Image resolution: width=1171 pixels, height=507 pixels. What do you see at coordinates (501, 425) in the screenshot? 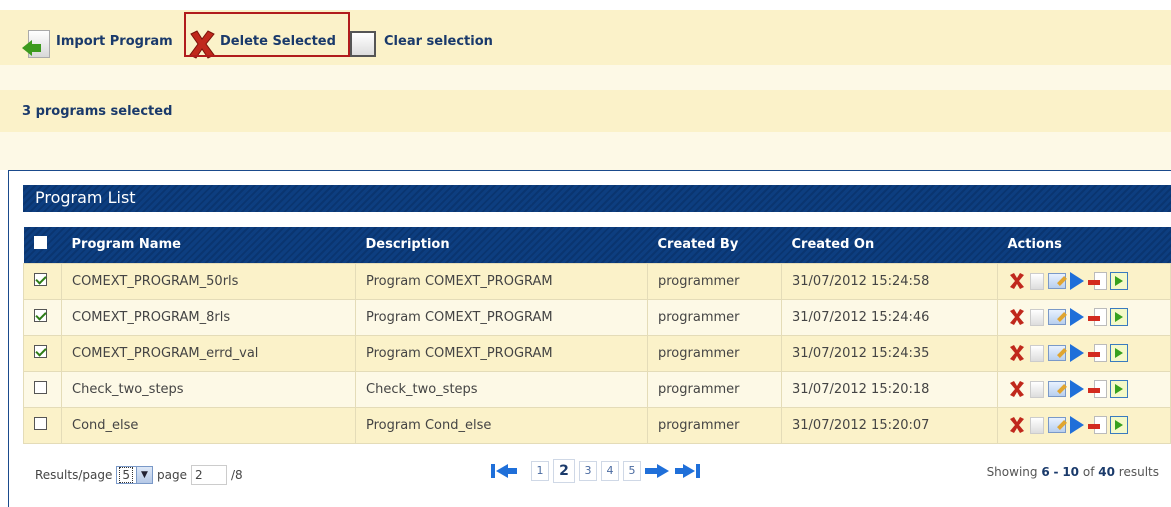
I see `description-cell: Program Cond_else` at bounding box center [501, 425].